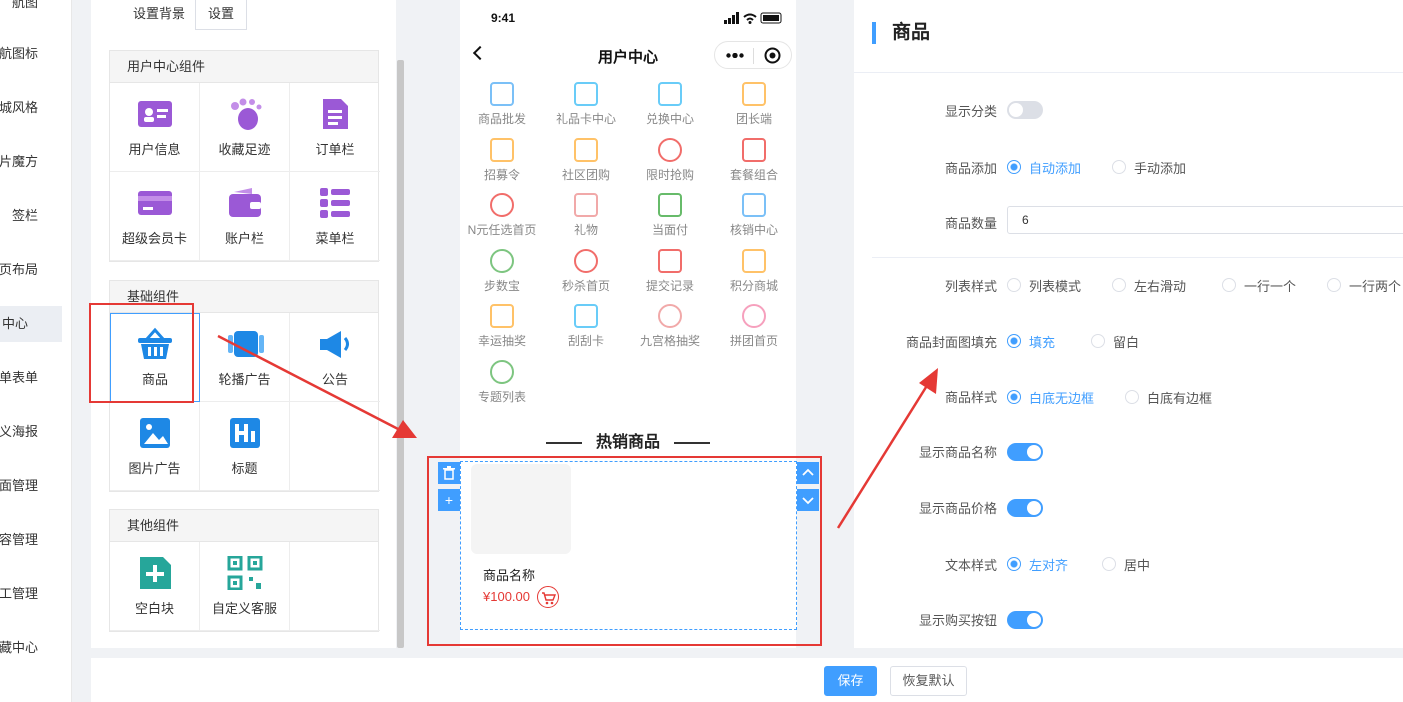  I want to click on nav-item: 定义海报, so click(35, 432).